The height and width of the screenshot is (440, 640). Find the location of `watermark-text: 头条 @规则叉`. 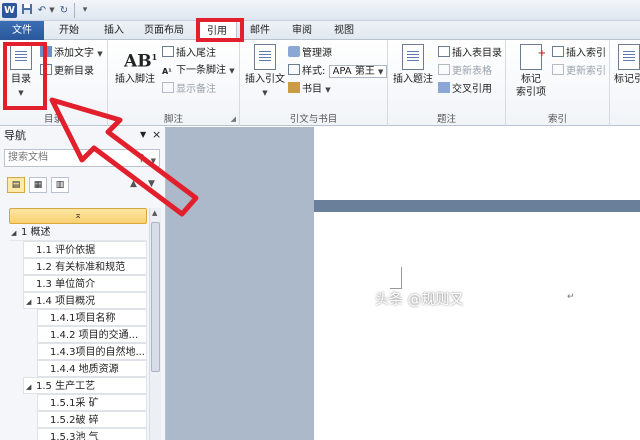

watermark-text: 头条 @规则叉 is located at coordinates (419, 300).